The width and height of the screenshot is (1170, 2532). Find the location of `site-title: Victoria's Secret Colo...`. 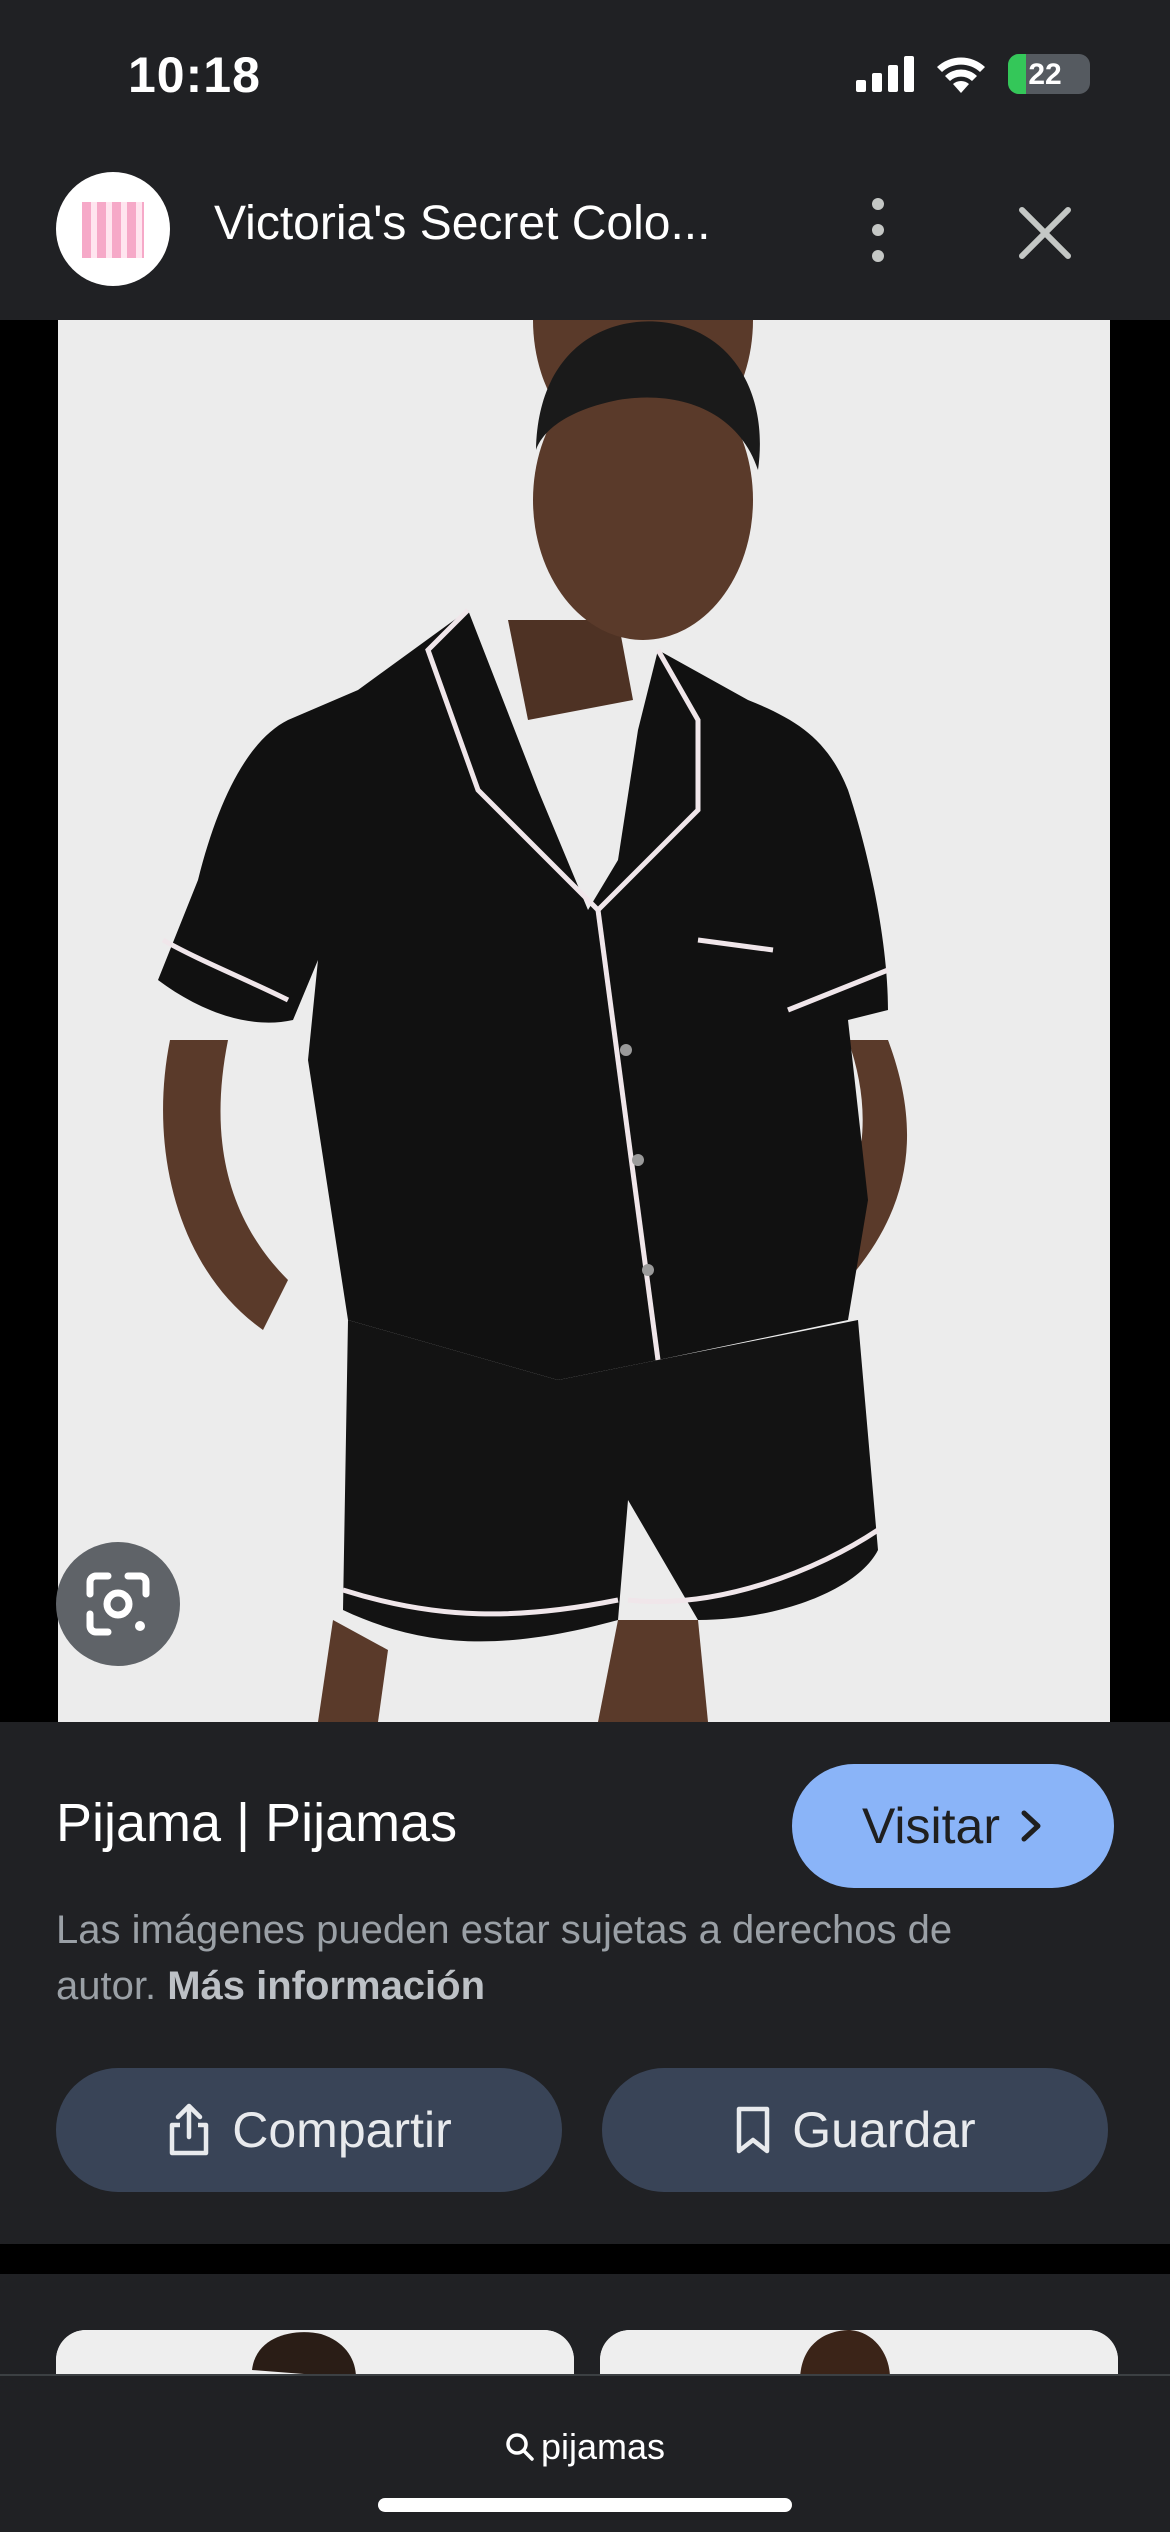

site-title: Victoria's Secret Colo... is located at coordinates (494, 223).